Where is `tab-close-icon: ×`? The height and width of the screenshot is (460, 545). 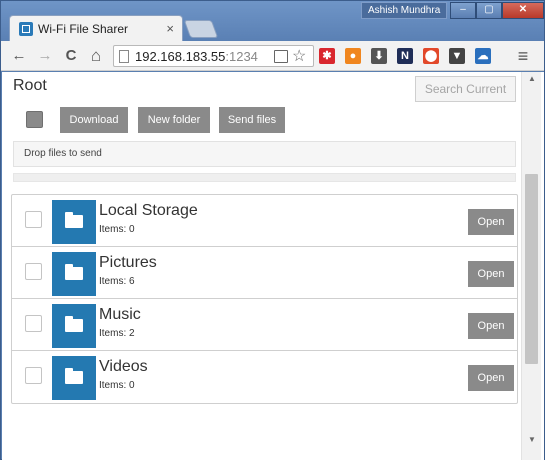 tab-close-icon: × is located at coordinates (170, 28).